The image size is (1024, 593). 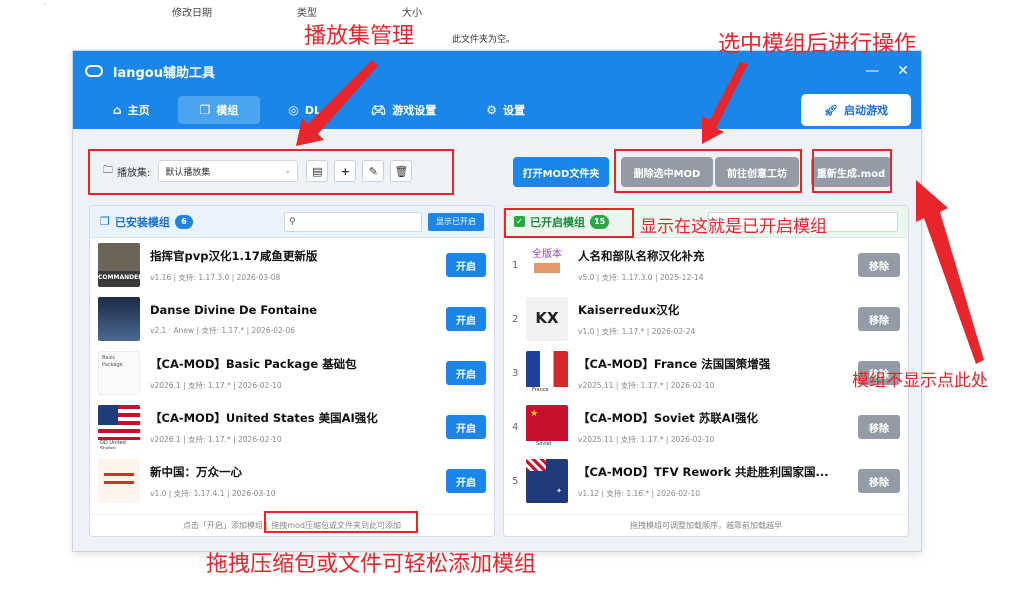 I want to click on nav-bar: ⌂ 主页 ❐ 模组 ◎ DL 🎮︎ 游戏设置 ⚙ 设置 🚀︎ 启动游戏, so click(x=497, y=110).